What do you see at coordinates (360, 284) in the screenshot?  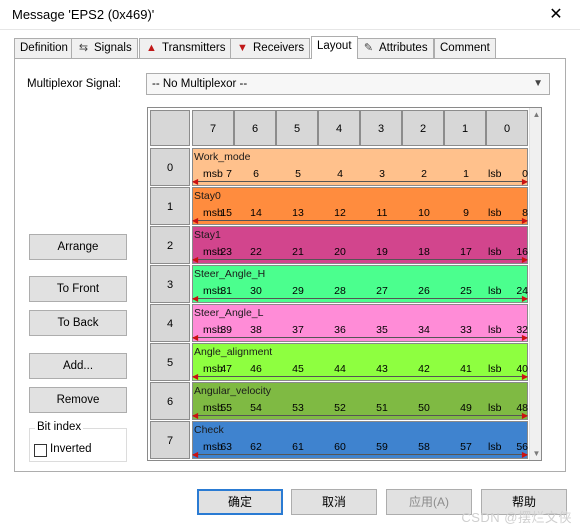 I see `signal-block: Steer_Angle_H msb lsb 31 30 29 28 27 26 25 24 ◀ ▶` at bounding box center [360, 284].